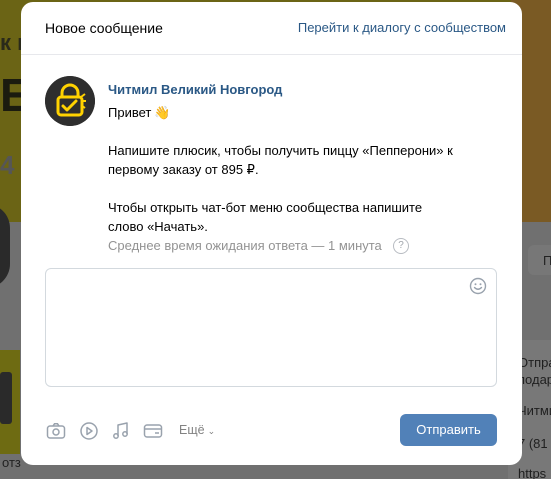 Image resolution: width=551 pixels, height=479 pixels. I want to click on community-avatar, so click(70, 101).